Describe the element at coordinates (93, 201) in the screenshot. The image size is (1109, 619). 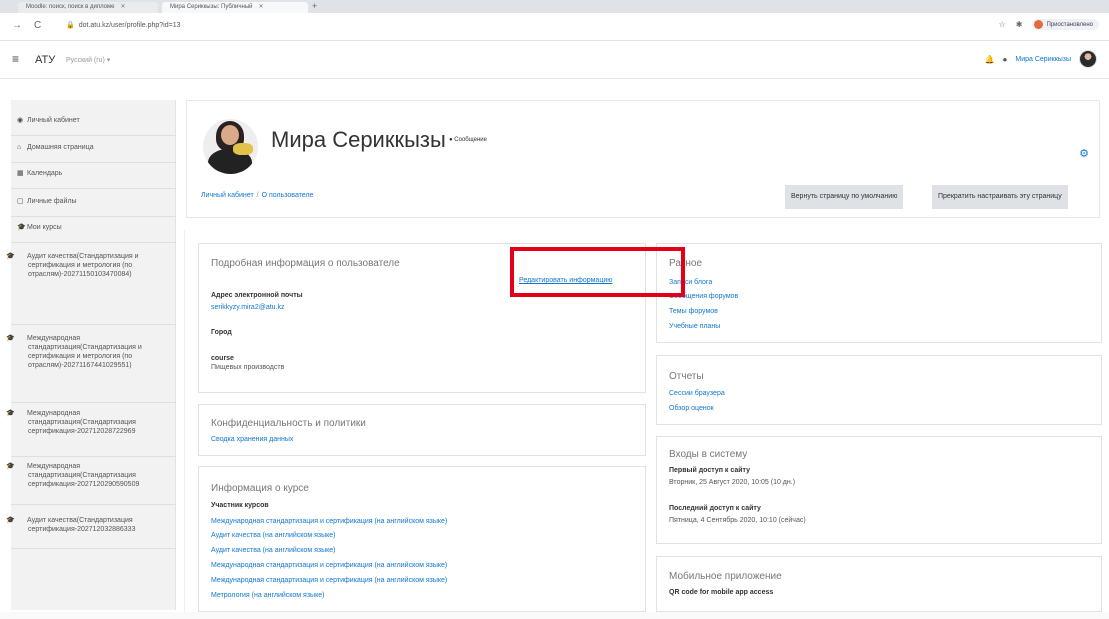
I see `sidebar-item-files: ▢ Личные файлы` at that location.